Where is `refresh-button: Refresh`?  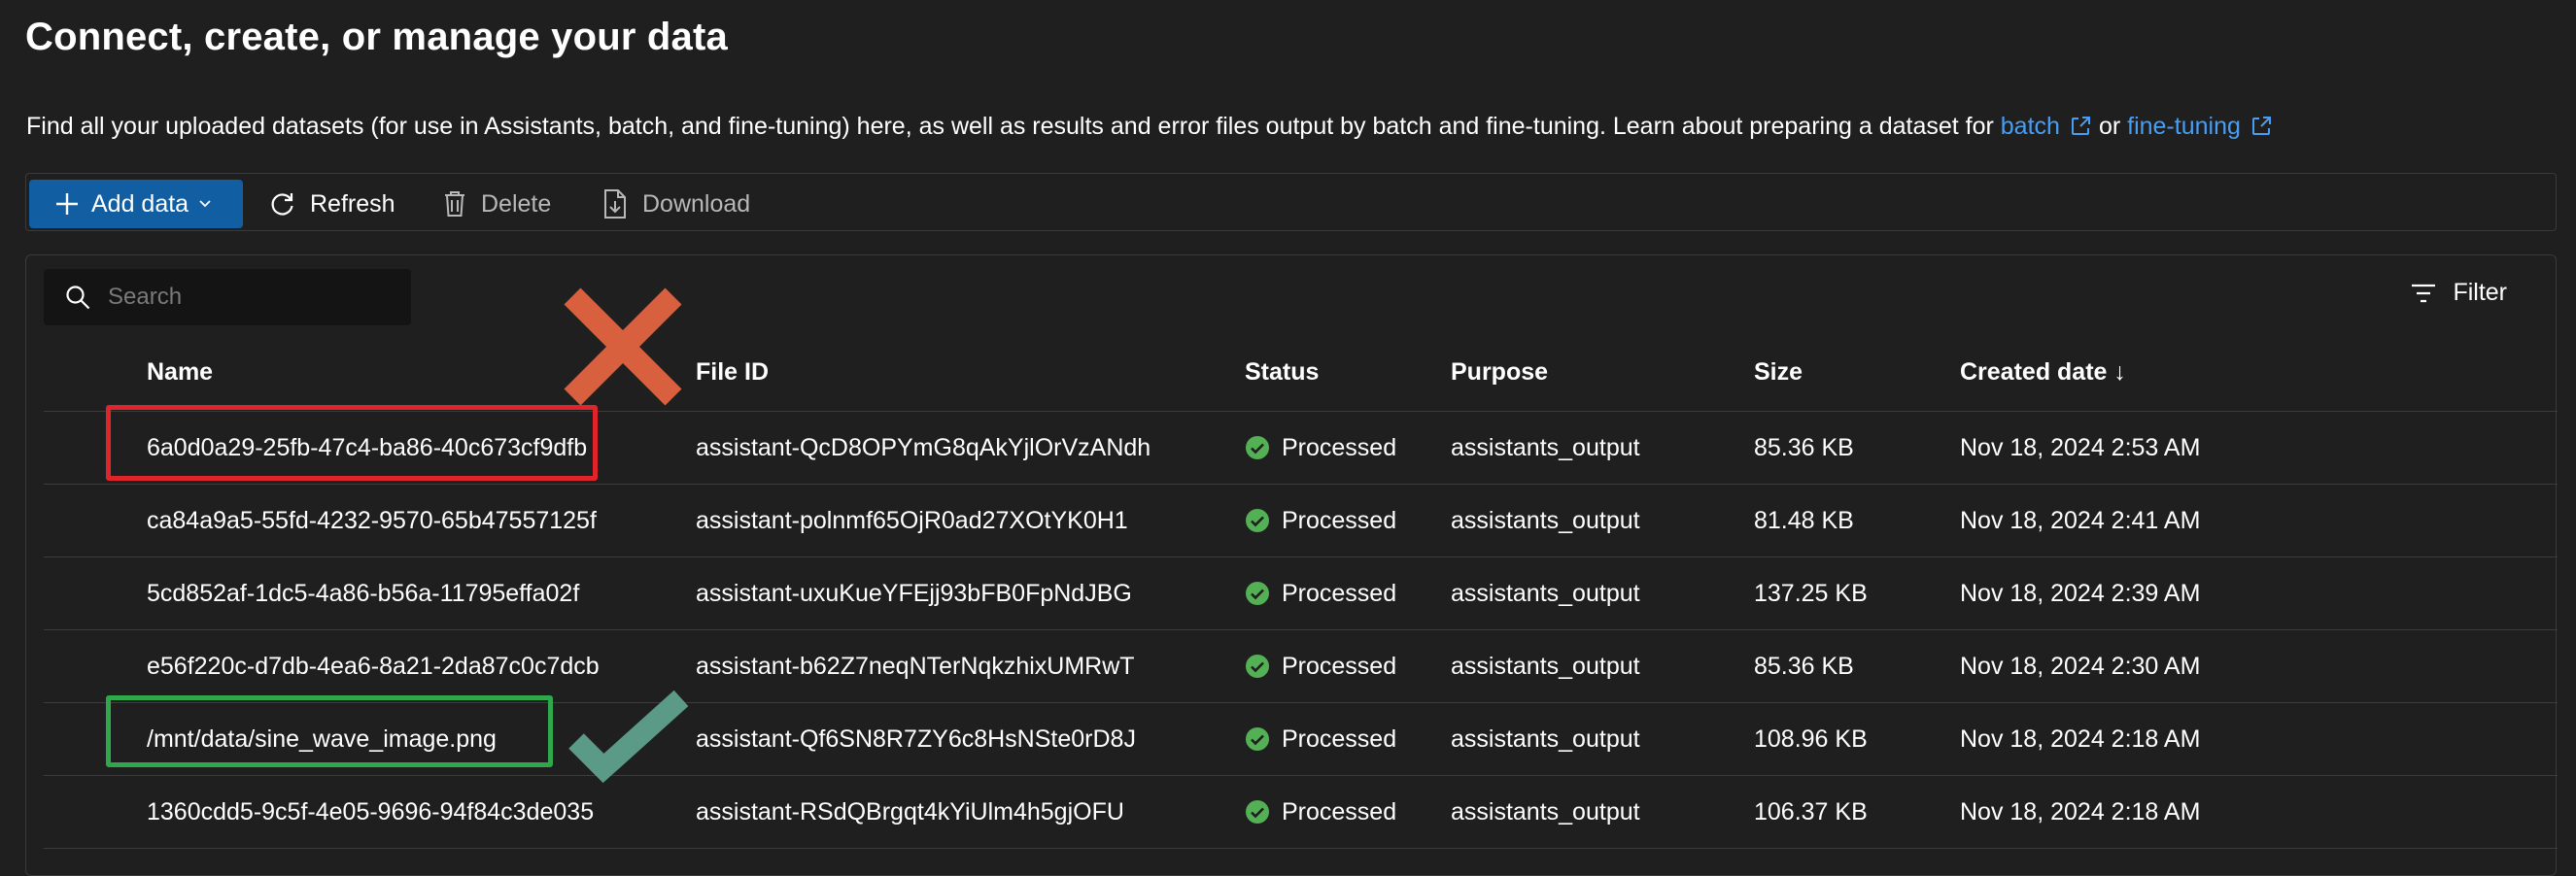
refresh-button: Refresh is located at coordinates (332, 204).